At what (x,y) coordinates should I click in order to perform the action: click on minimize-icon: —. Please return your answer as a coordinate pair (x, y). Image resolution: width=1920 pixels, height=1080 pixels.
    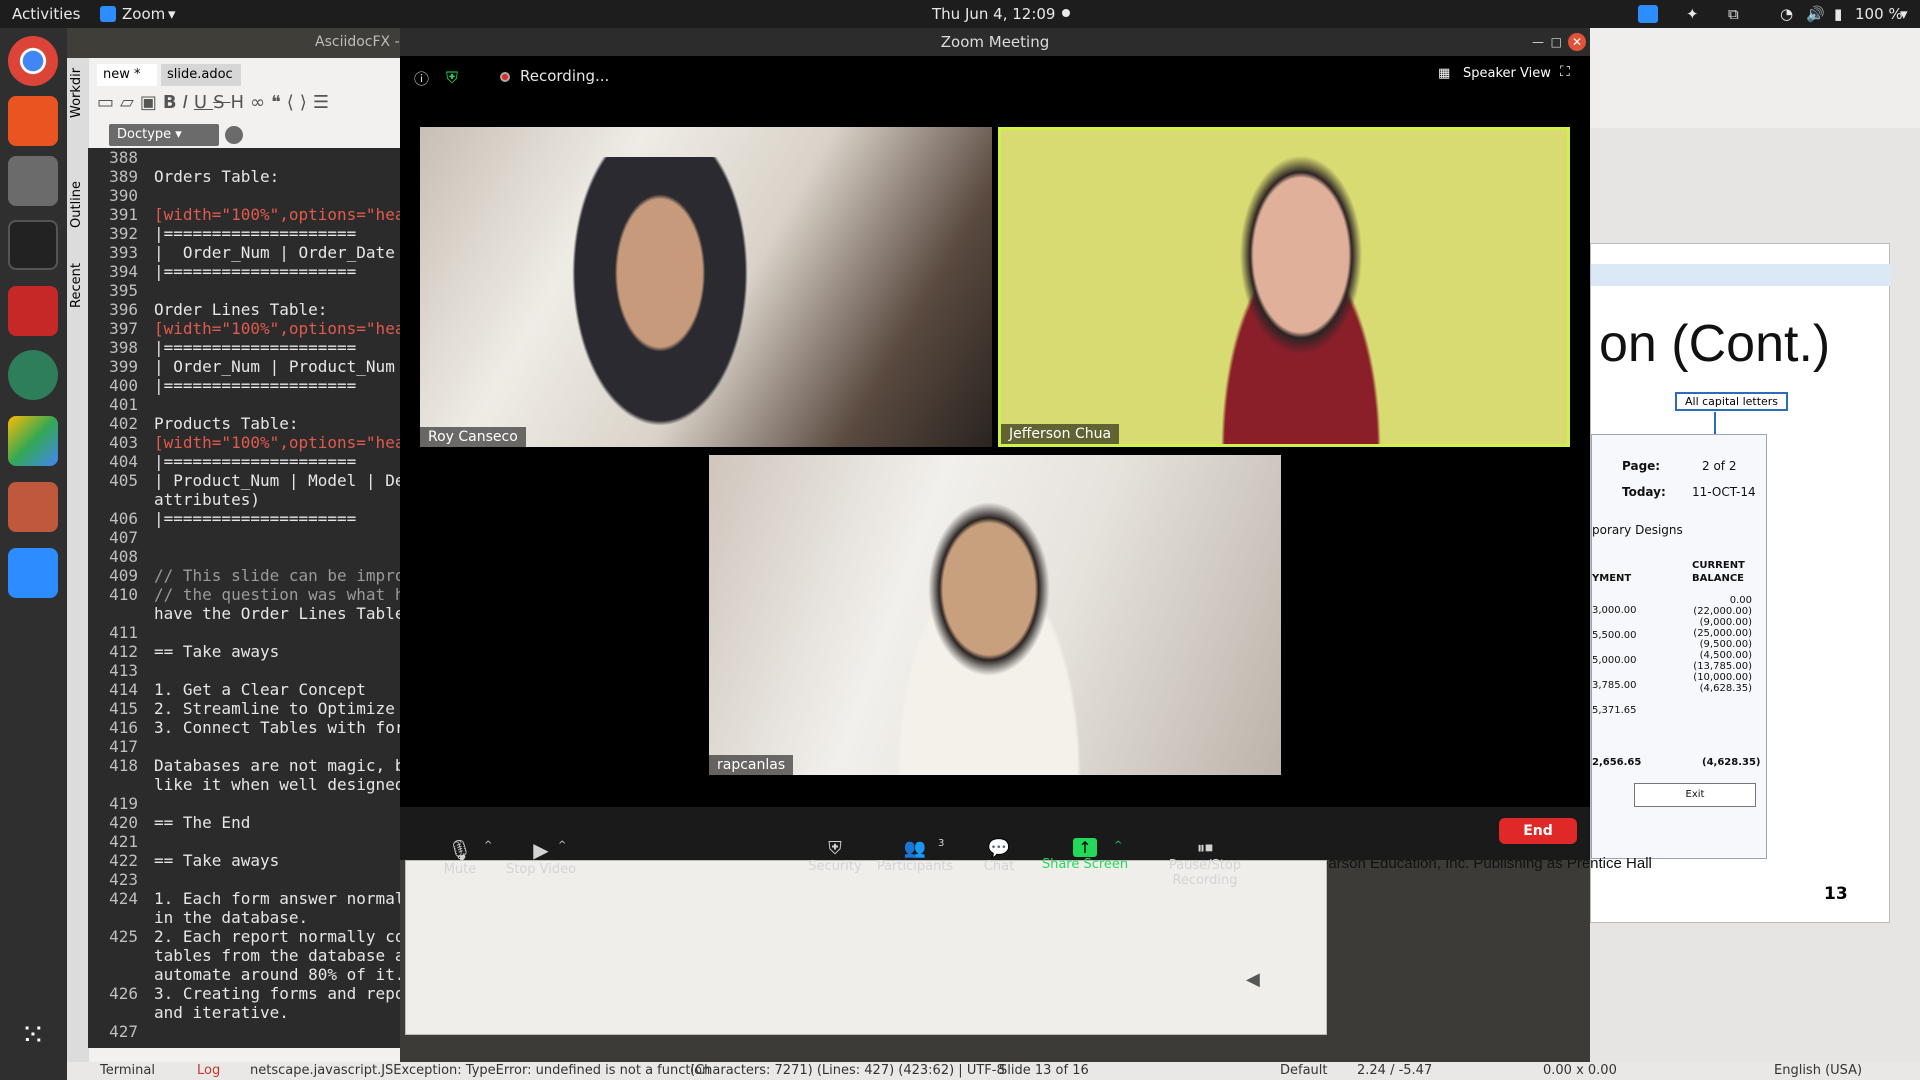
    Looking at the image, I should click on (1538, 42).